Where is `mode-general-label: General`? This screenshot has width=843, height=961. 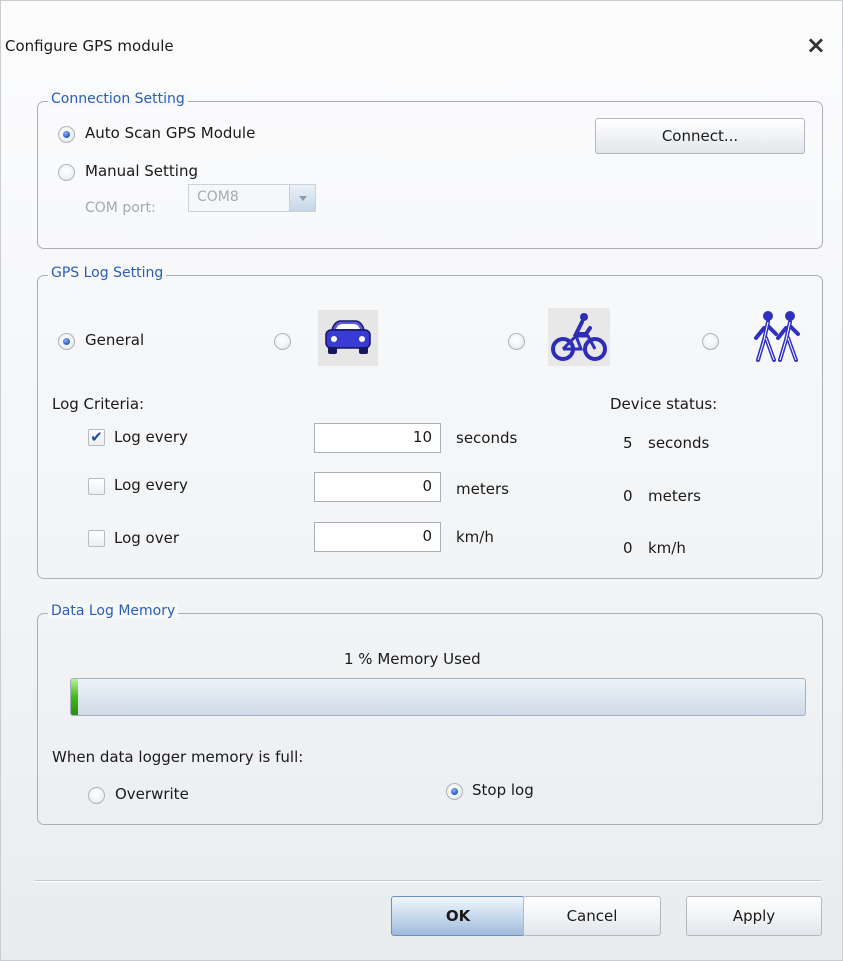
mode-general-label: General is located at coordinates (115, 340).